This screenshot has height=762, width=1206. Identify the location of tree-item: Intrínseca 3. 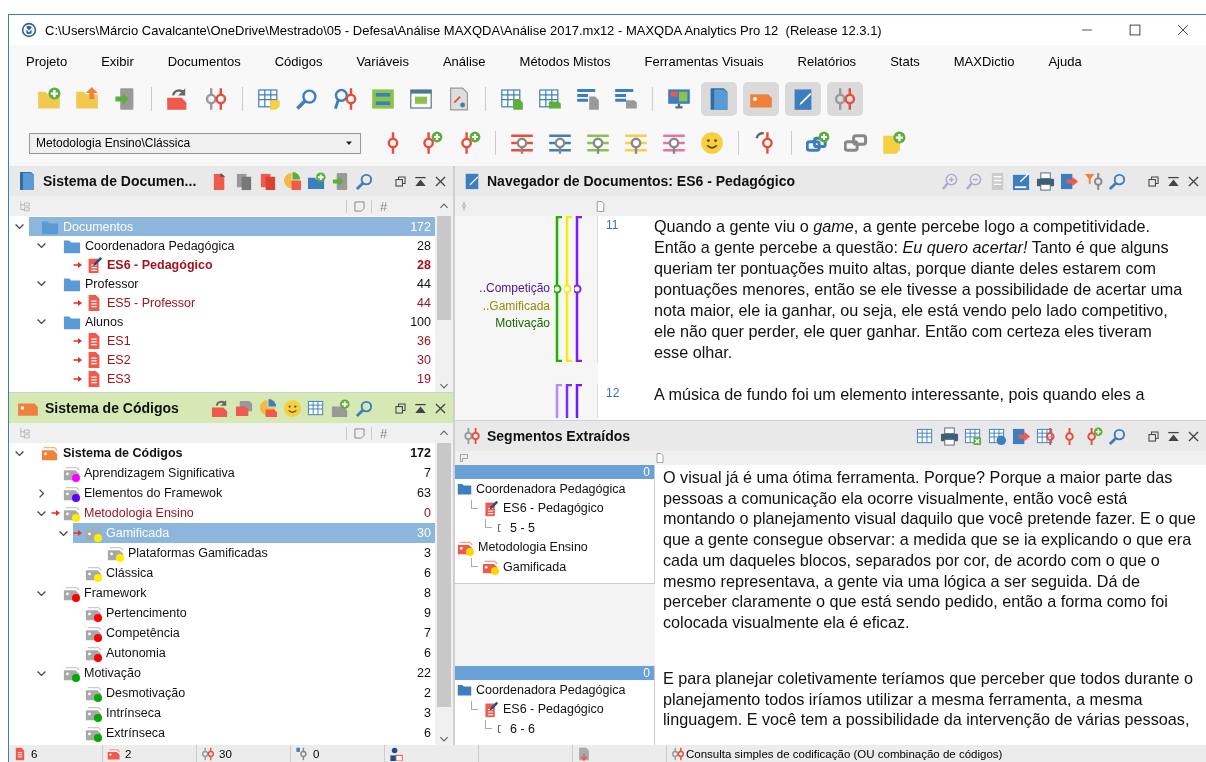
(254, 713).